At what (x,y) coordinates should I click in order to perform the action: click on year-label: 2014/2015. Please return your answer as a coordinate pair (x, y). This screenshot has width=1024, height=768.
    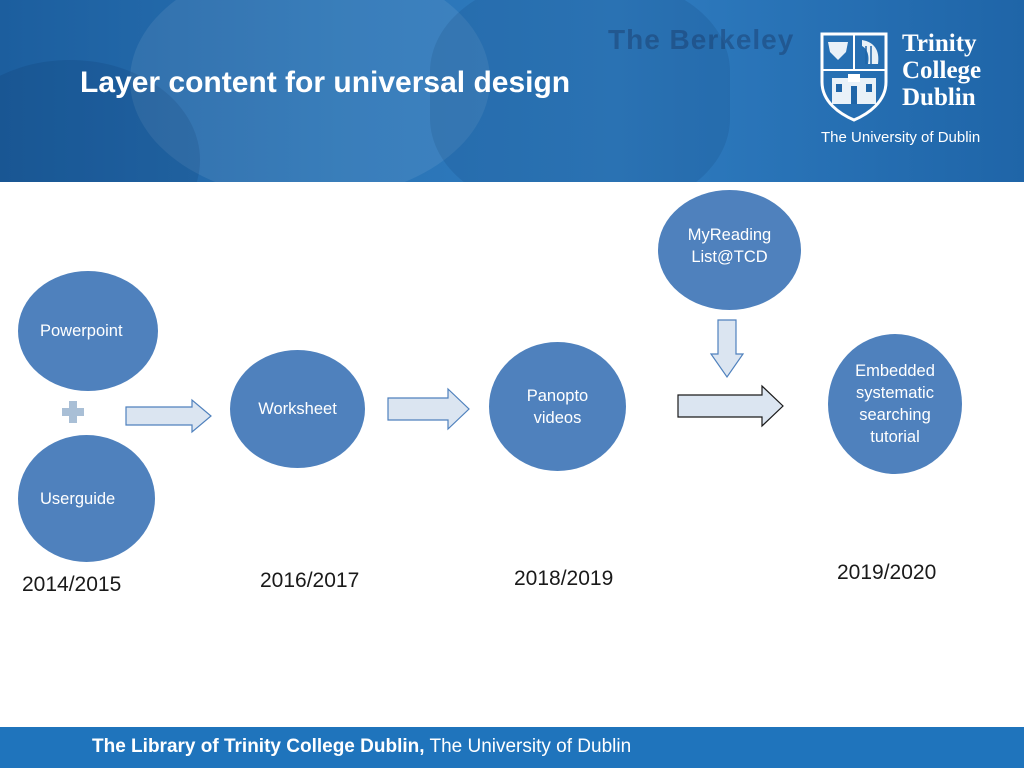
    Looking at the image, I should click on (72, 584).